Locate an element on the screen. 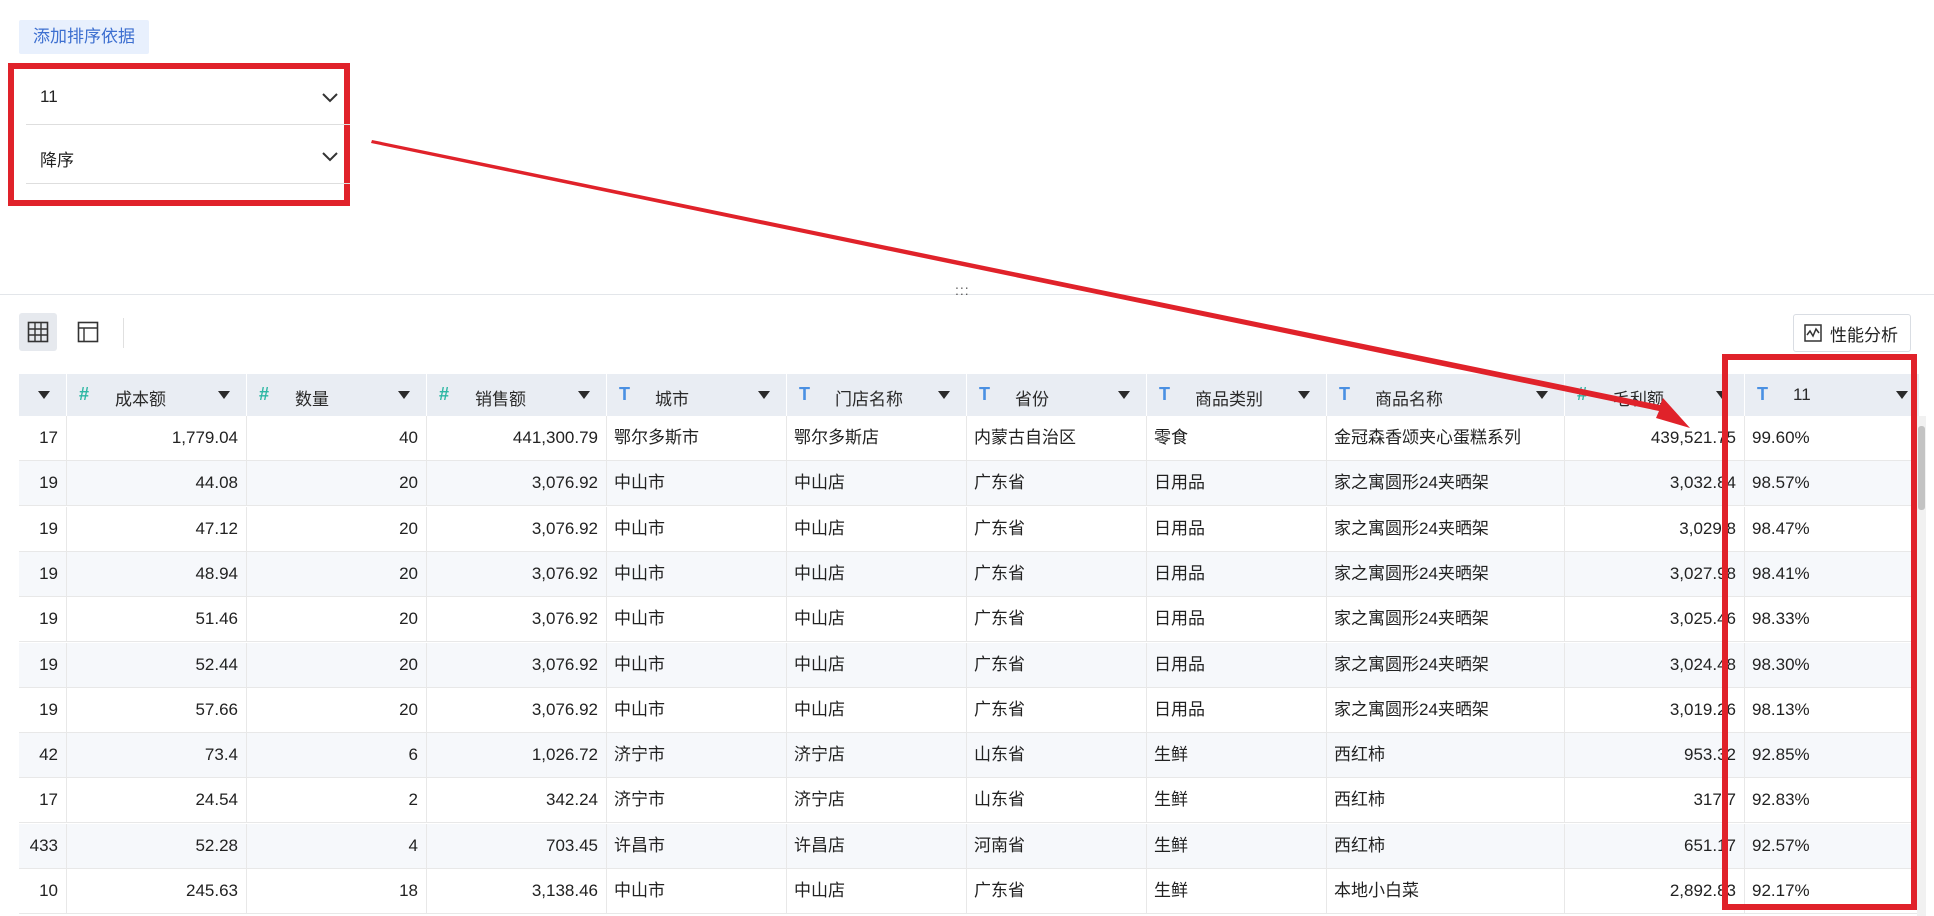 This screenshot has width=1934, height=916. sort-config-highlight: 11 降序 is located at coordinates (179, 134).